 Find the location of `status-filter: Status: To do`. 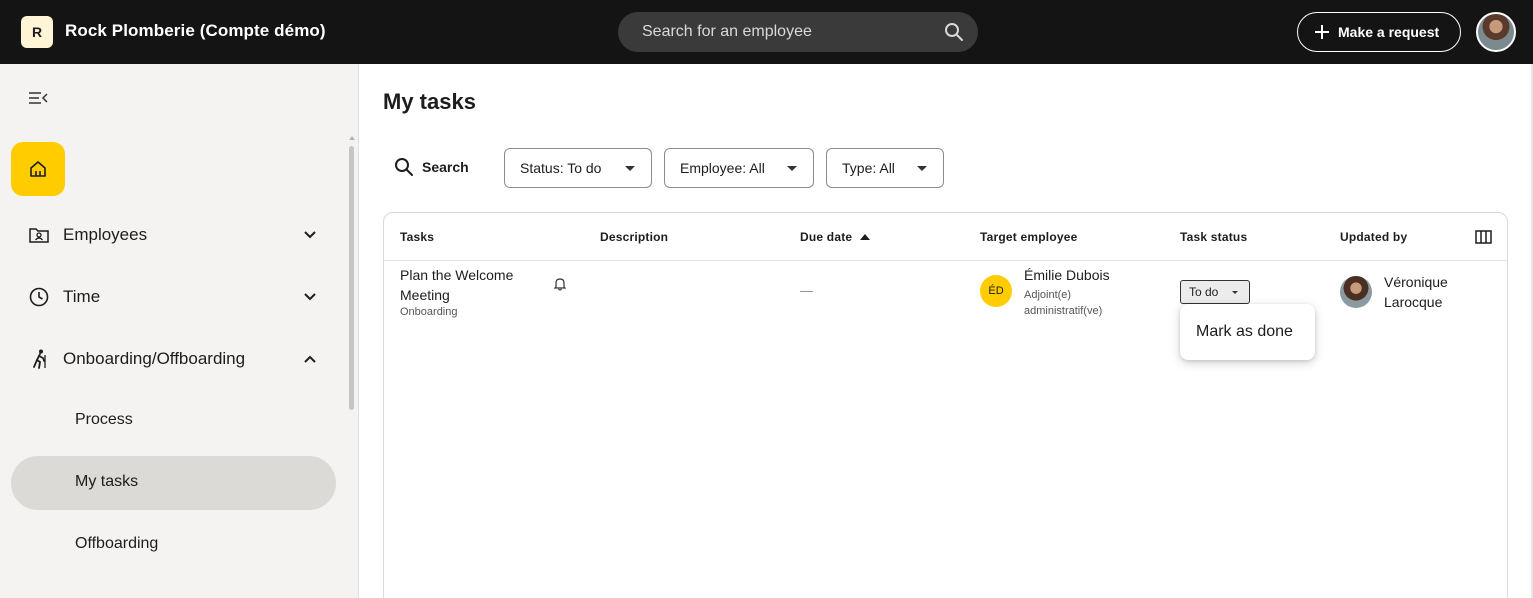

status-filter: Status: To do is located at coordinates (578, 168).